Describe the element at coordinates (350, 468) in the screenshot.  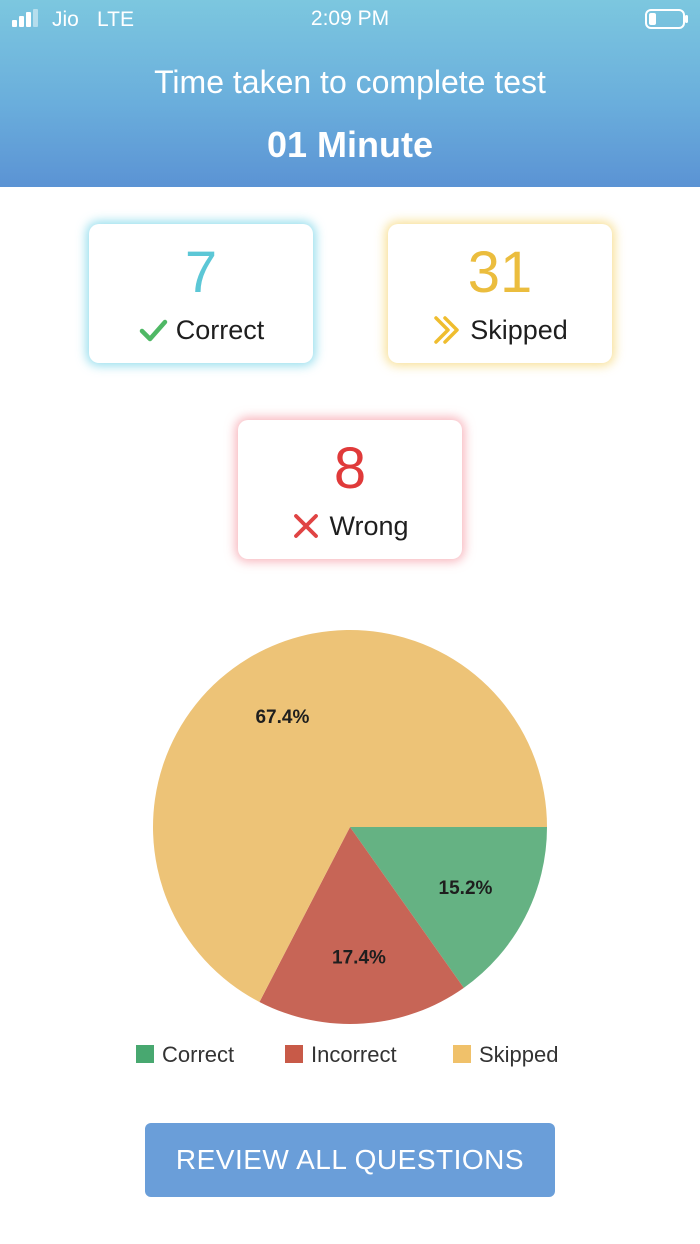
I see `wrong-count: 8` at that location.